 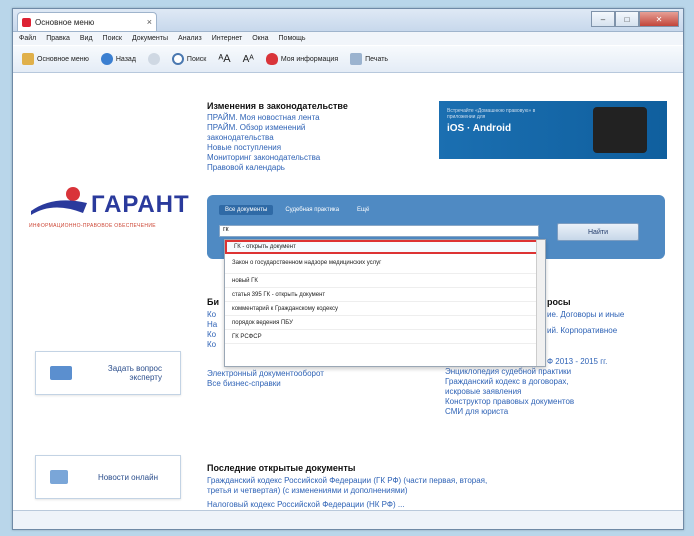 What do you see at coordinates (348, 519) in the screenshot?
I see `status-bar` at bounding box center [348, 519].